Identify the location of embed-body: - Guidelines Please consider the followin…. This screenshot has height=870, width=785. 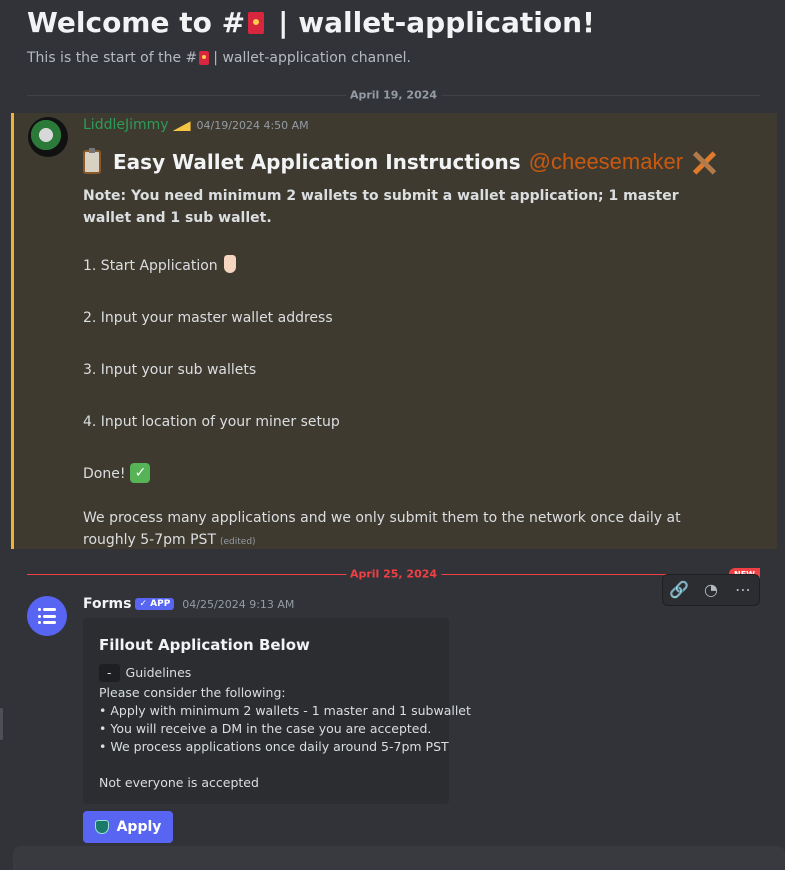
(285, 728).